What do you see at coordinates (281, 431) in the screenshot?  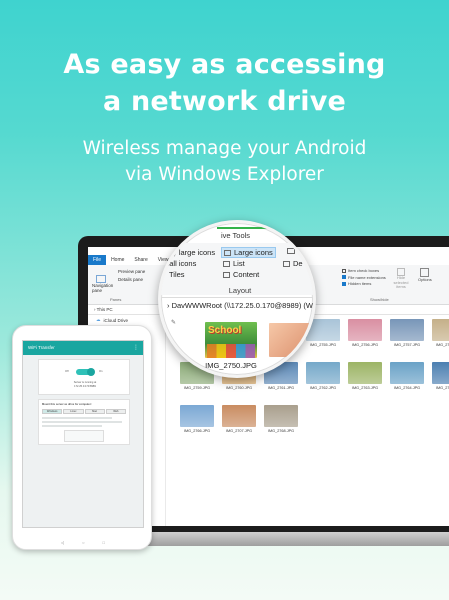 I see `file-name: IMG_2768.JPG` at bounding box center [281, 431].